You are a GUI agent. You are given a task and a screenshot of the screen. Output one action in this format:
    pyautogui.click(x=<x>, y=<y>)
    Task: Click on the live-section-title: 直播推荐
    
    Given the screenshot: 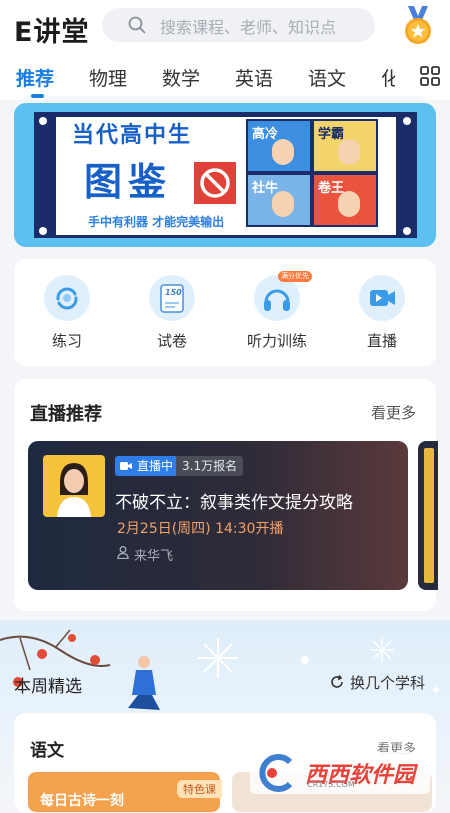 What is the action you would take?
    pyautogui.click(x=66, y=414)
    